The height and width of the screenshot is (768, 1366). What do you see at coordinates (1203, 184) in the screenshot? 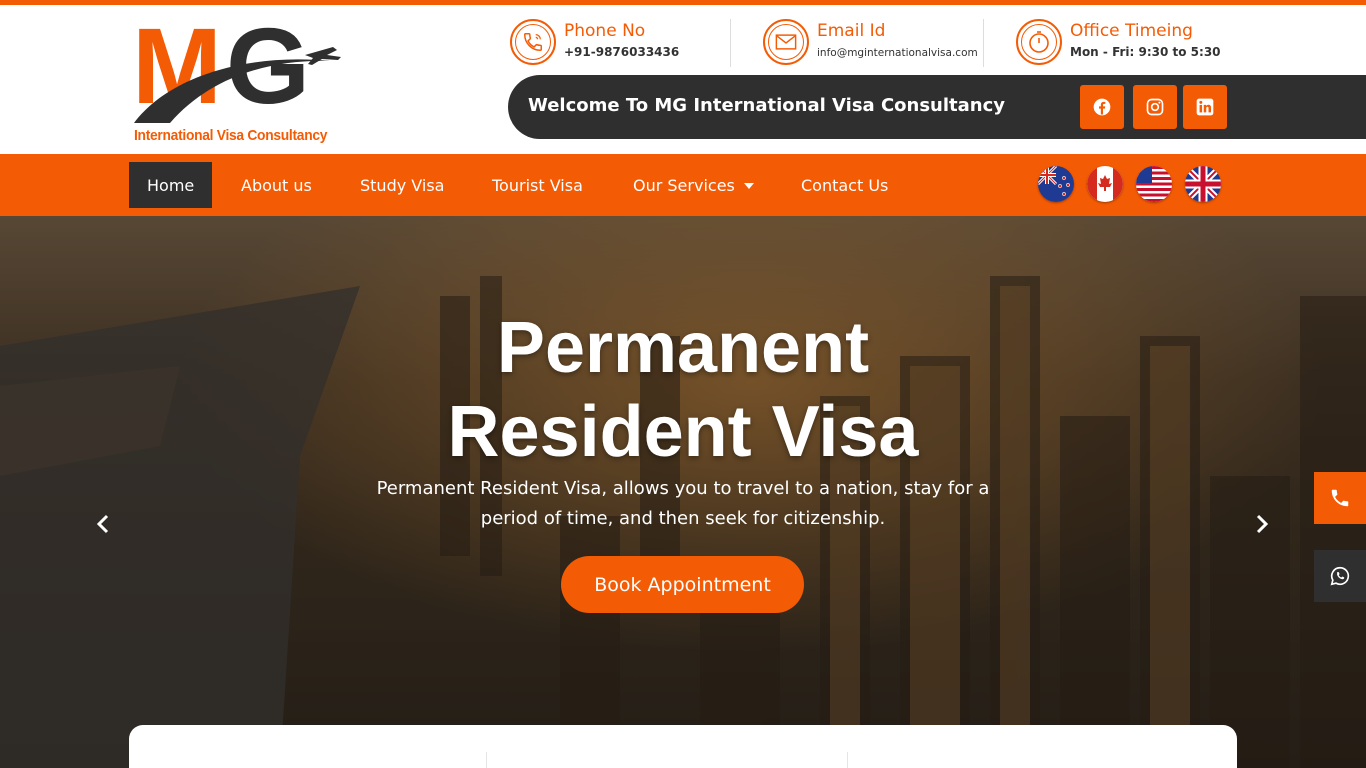
I see `uk-flag-icon` at bounding box center [1203, 184].